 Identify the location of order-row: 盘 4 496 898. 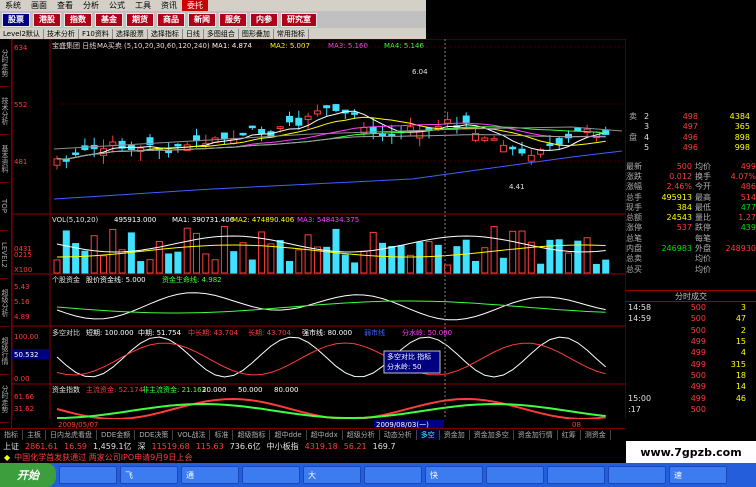
(691, 137).